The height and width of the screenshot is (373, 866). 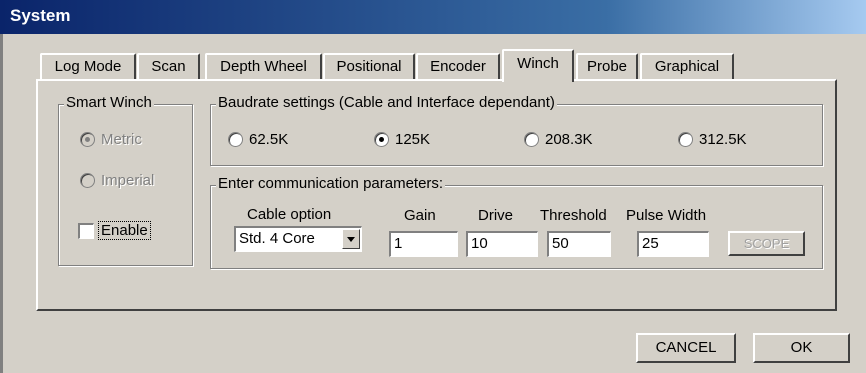 I want to click on dropdown-button, so click(x=351, y=239).